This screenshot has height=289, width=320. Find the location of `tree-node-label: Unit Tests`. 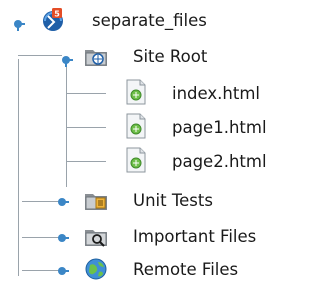

tree-node-label: Unit Tests is located at coordinates (173, 200).